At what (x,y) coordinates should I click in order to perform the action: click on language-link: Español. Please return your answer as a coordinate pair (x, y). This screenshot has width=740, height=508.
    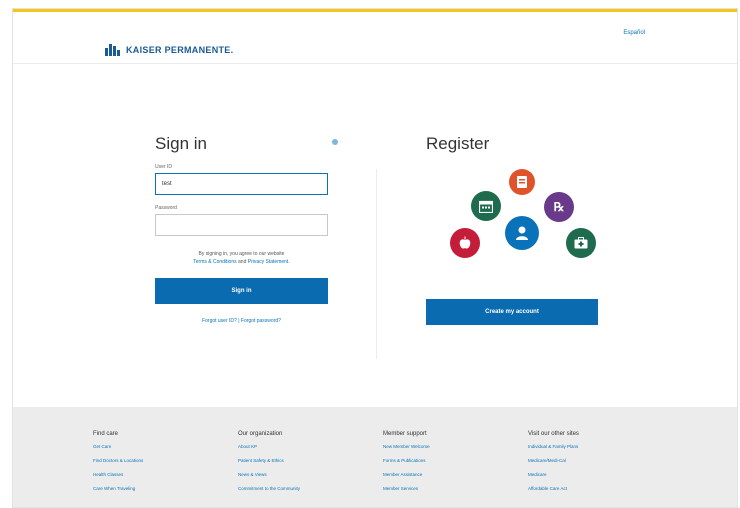
    Looking at the image, I should click on (634, 33).